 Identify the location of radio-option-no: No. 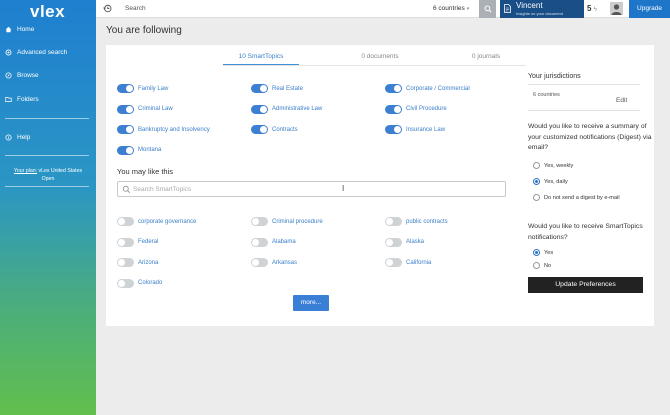
(542, 265).